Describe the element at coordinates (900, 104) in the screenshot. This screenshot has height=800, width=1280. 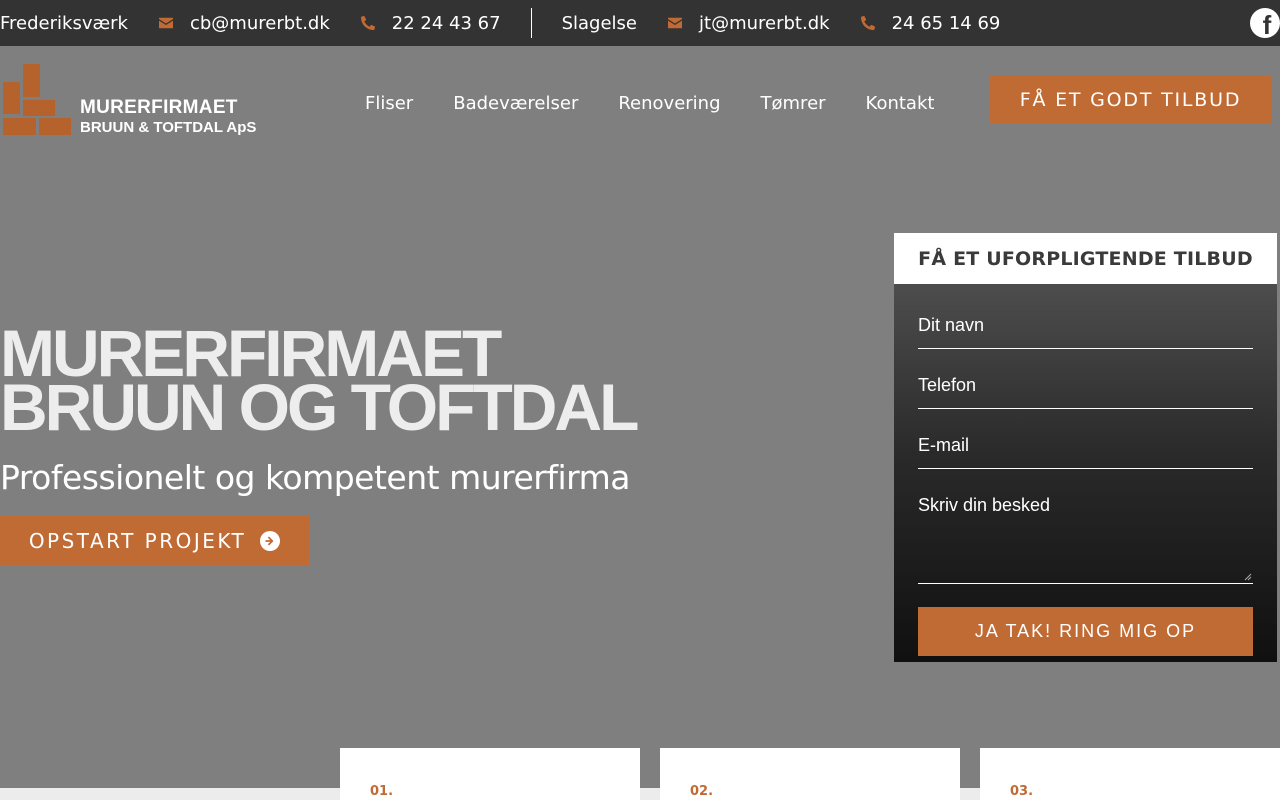
I see `nav-item-kontakt: Kontakt` at that location.